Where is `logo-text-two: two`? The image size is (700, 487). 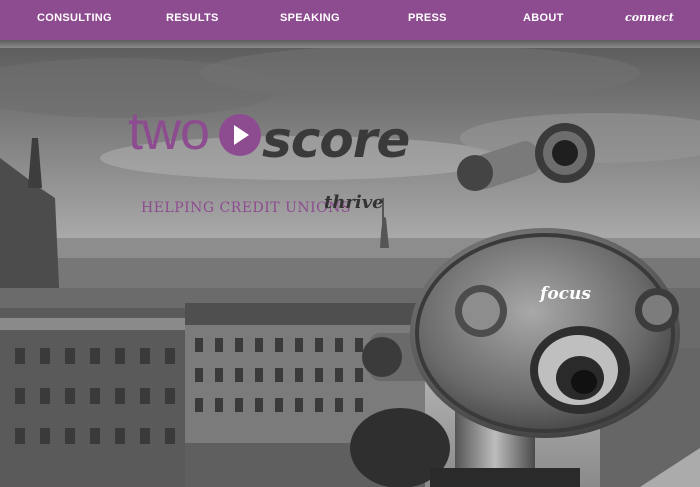
logo-text-two: two is located at coordinates (169, 131).